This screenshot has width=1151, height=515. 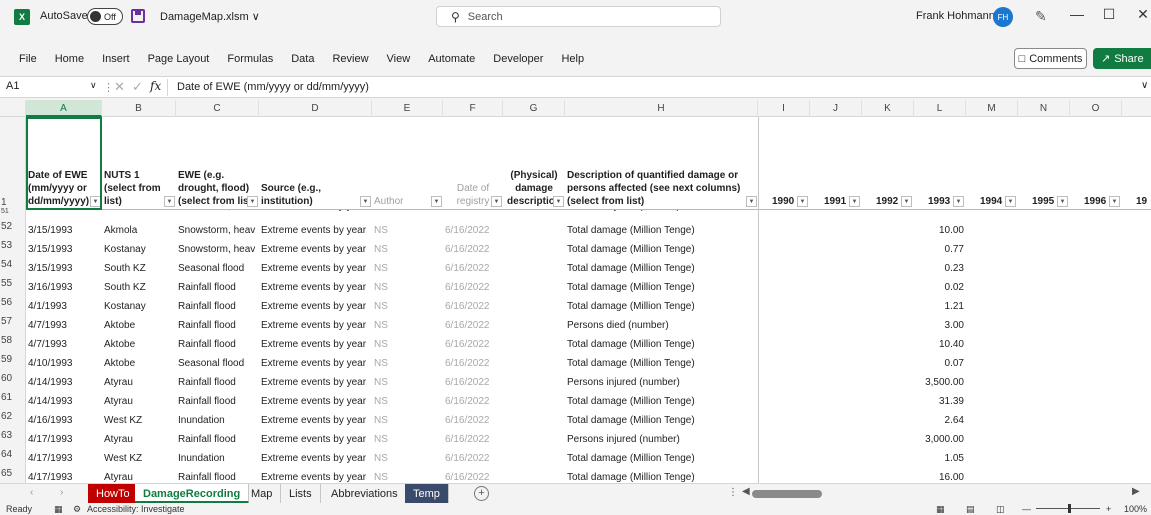 What do you see at coordinates (572, 59) in the screenshot?
I see `tab-help: Help` at bounding box center [572, 59].